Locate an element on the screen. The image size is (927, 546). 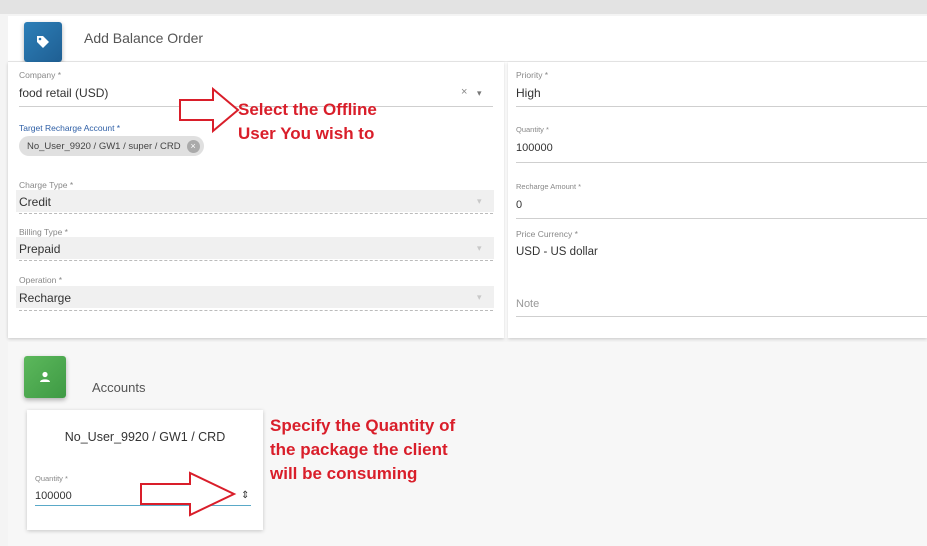
recharge-amount-label: Recharge Amount * is located at coordinates (549, 186).